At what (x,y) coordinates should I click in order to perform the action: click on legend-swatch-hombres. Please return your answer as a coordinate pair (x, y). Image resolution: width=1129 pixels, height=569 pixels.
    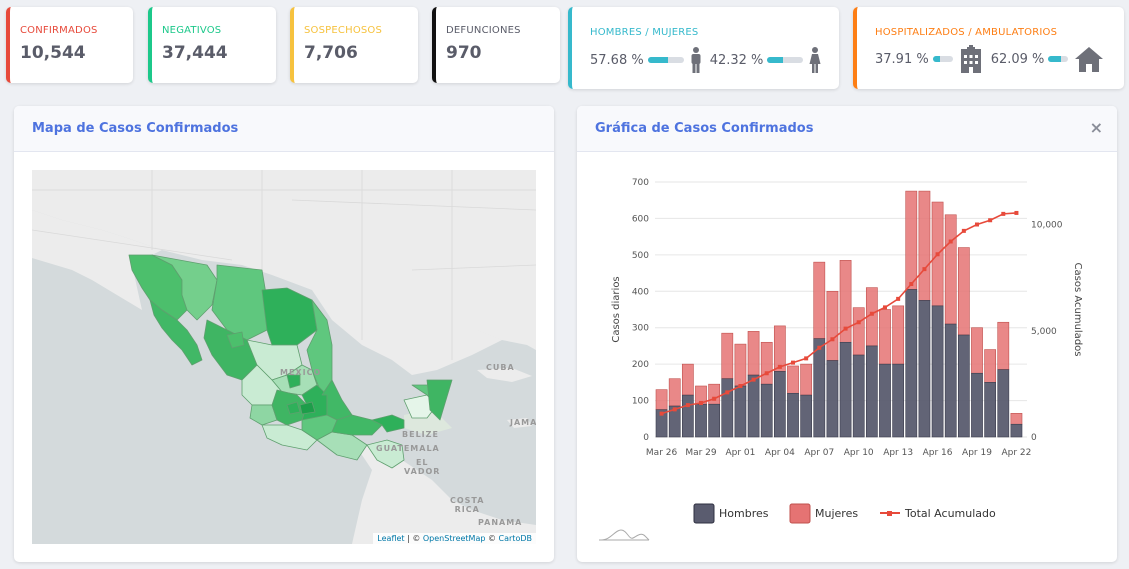
    Looking at the image, I should click on (704, 513).